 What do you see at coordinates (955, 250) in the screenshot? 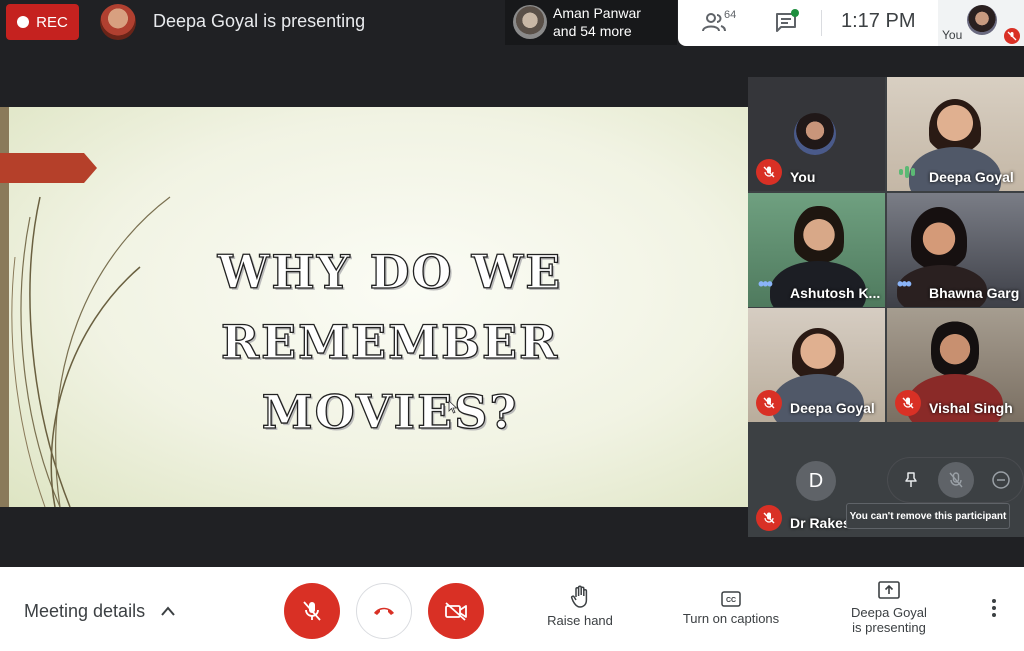
I see `participant-tile: ••• Bhawna Garg` at bounding box center [955, 250].